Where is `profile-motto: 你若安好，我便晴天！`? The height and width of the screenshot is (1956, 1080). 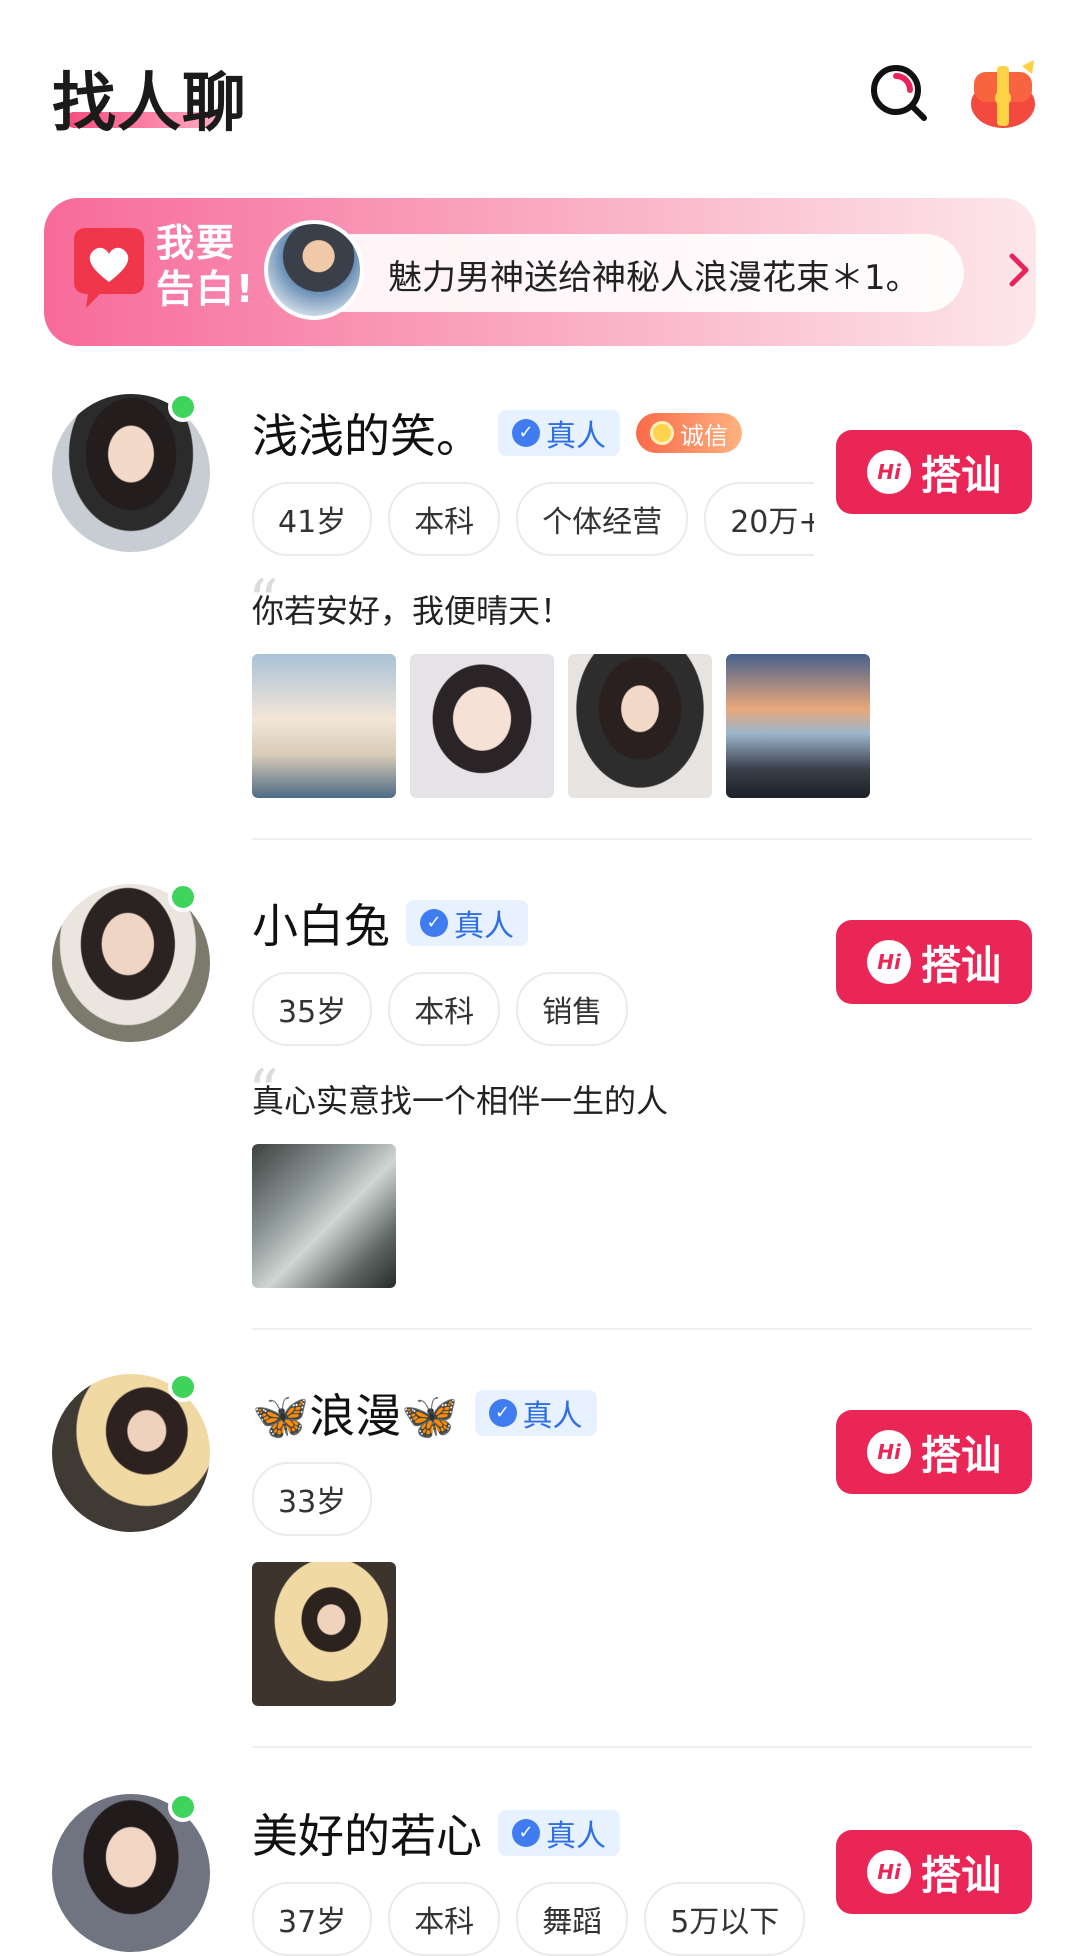
profile-motto: 你若安好，我便晴天！ is located at coordinates (412, 611).